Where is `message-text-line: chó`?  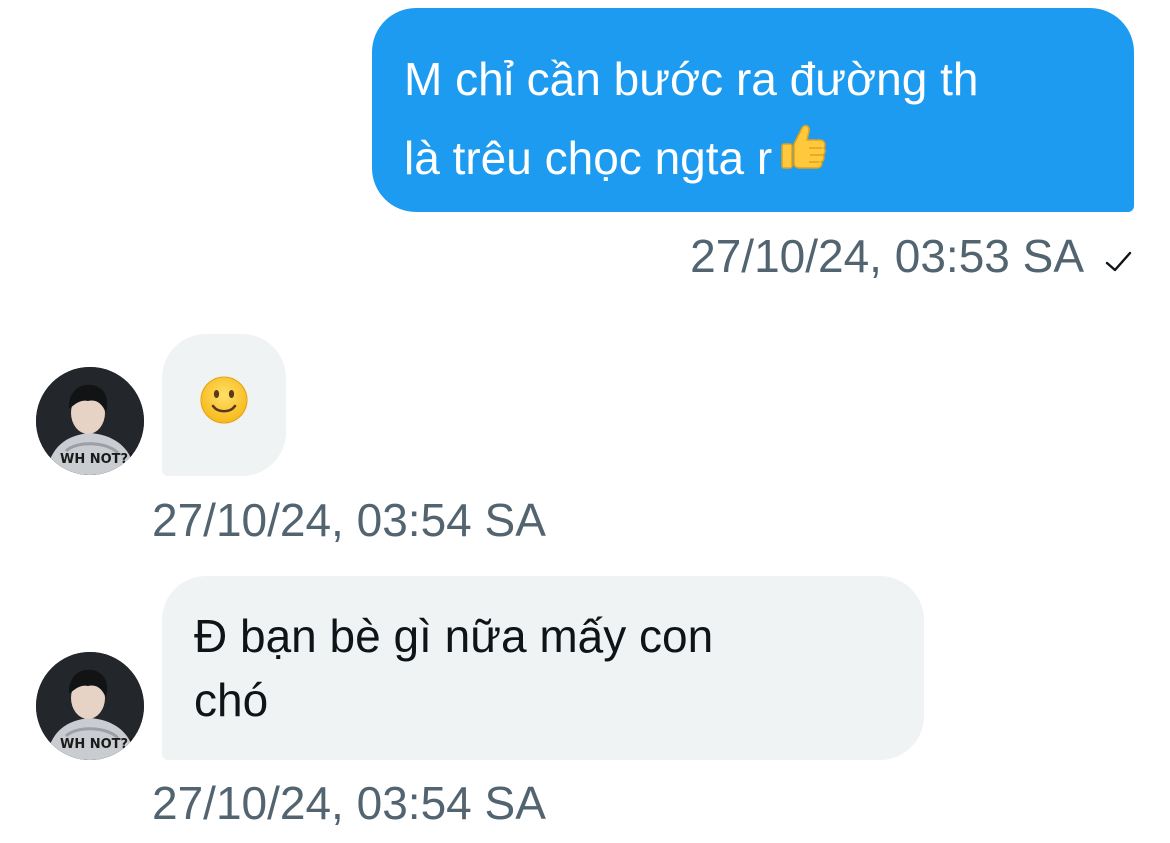 message-text-line: chó is located at coordinates (231, 700).